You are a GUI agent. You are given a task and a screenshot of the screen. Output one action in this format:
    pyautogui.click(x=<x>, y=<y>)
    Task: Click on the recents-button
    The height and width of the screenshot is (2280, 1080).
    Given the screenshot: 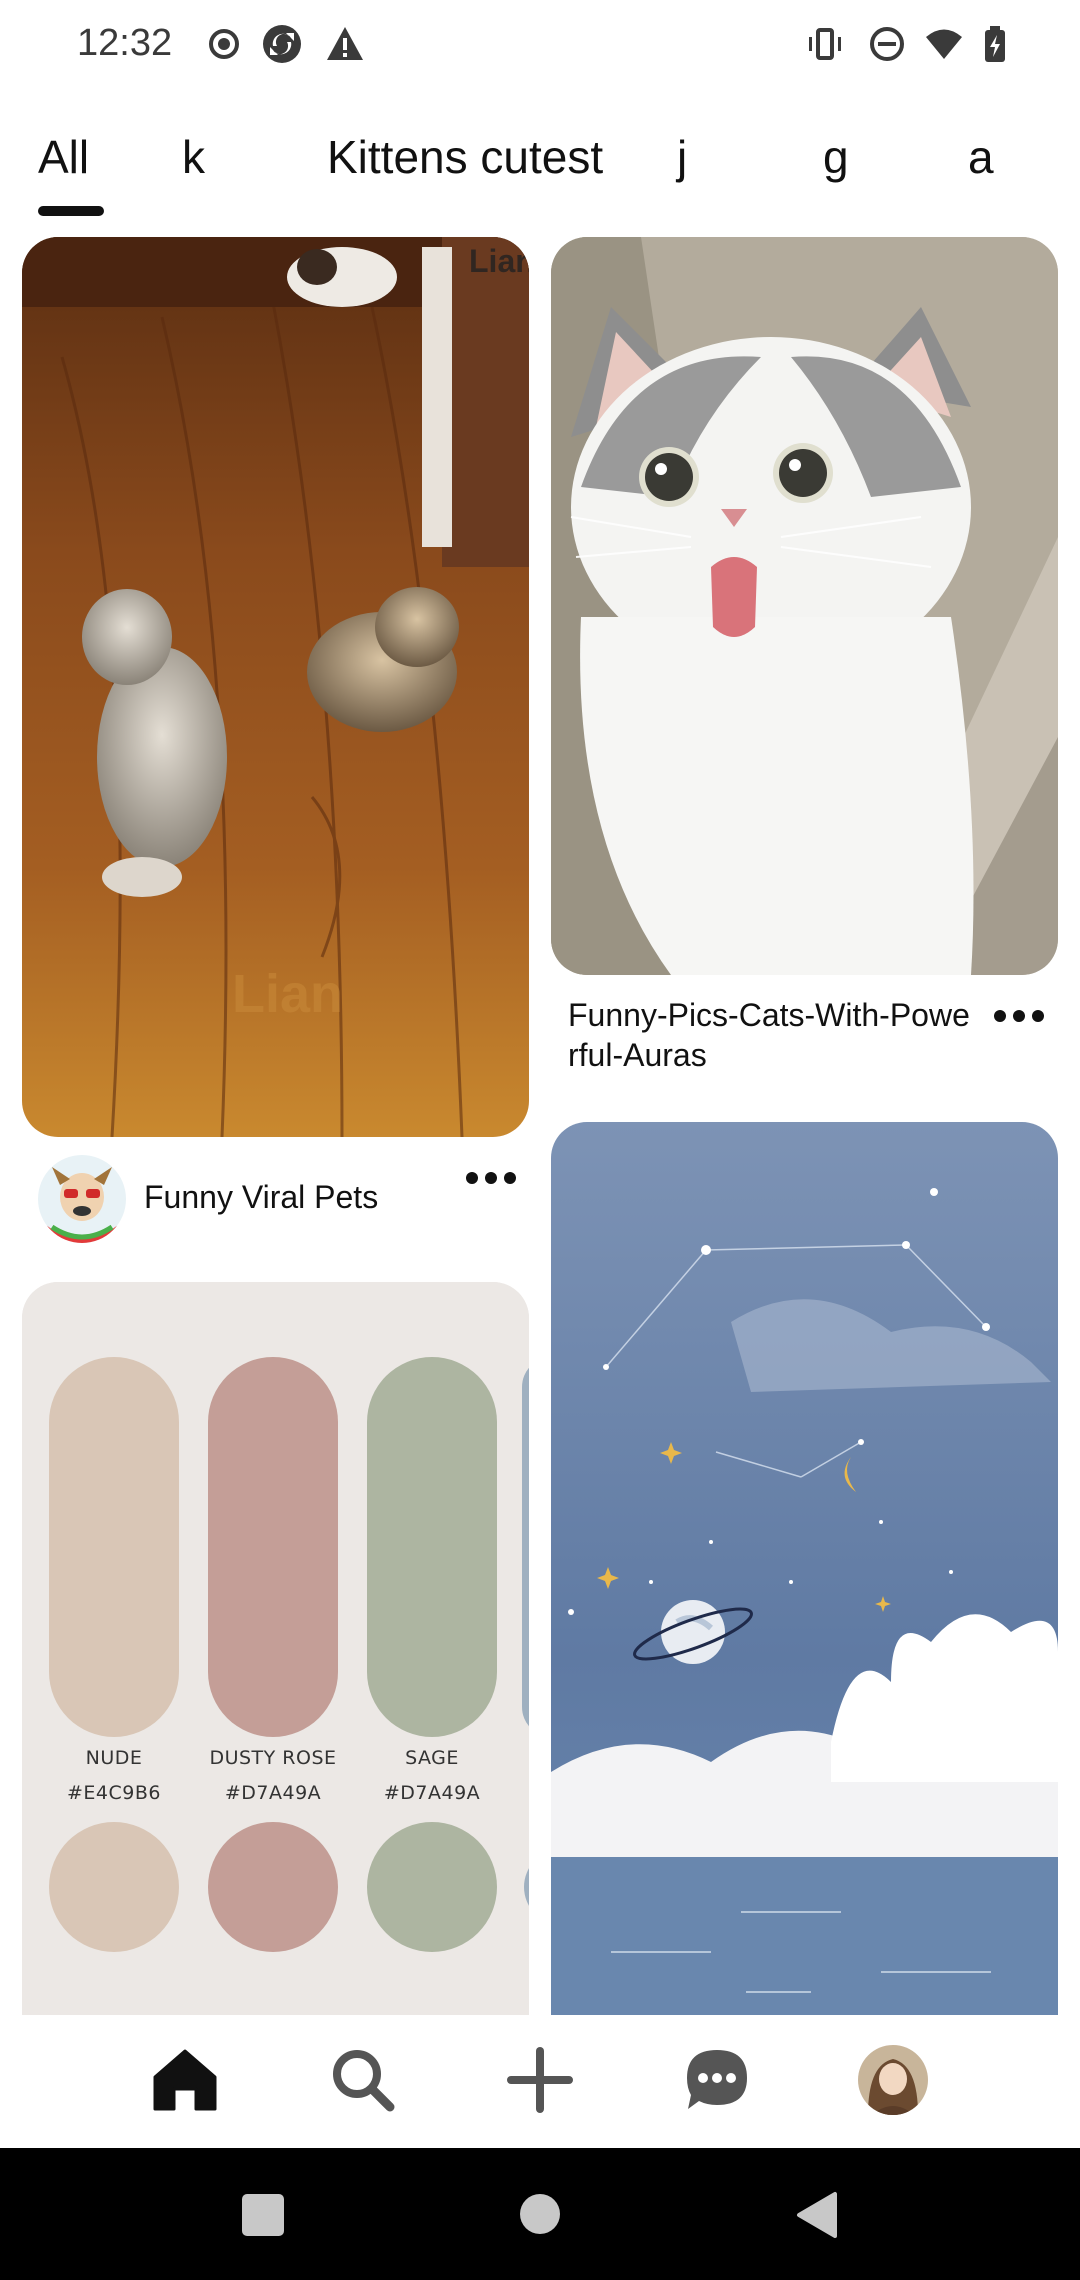 What is the action you would take?
    pyautogui.click(x=263, y=2215)
    